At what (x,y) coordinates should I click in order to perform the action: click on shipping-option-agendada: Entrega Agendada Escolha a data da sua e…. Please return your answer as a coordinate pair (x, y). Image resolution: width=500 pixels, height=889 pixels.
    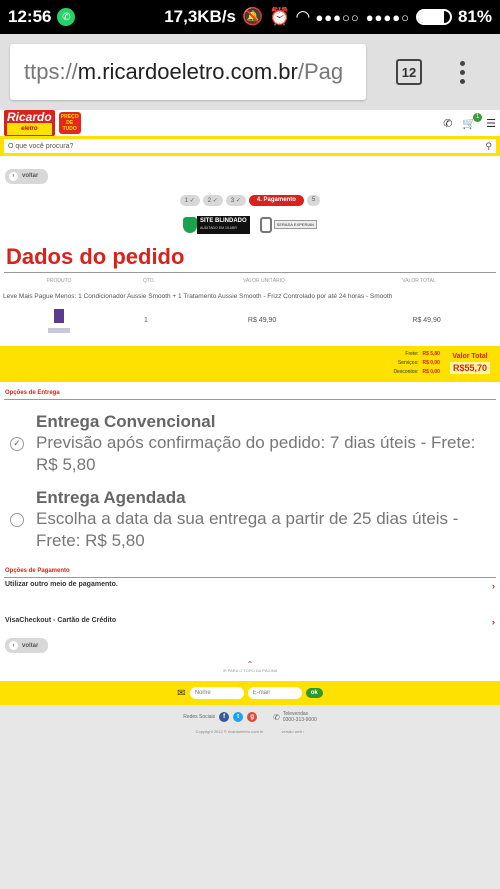
    Looking at the image, I should click on (250, 520).